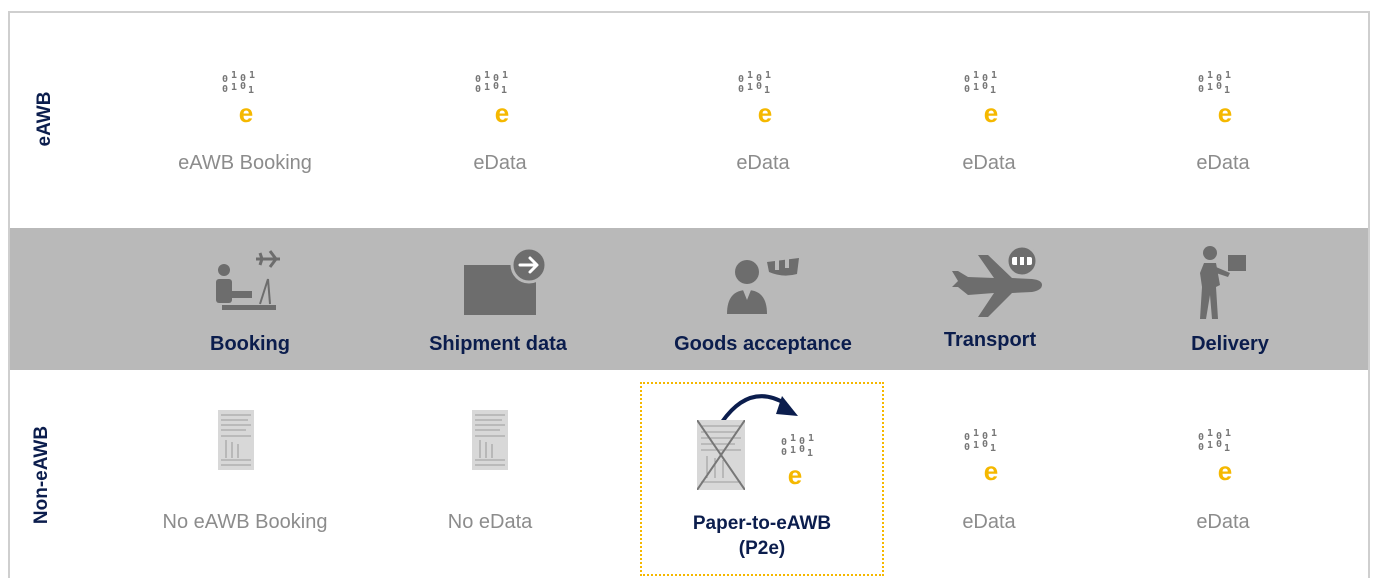  What do you see at coordinates (250, 344) in the screenshot?
I see `stage-label-booking: Booking` at bounding box center [250, 344].